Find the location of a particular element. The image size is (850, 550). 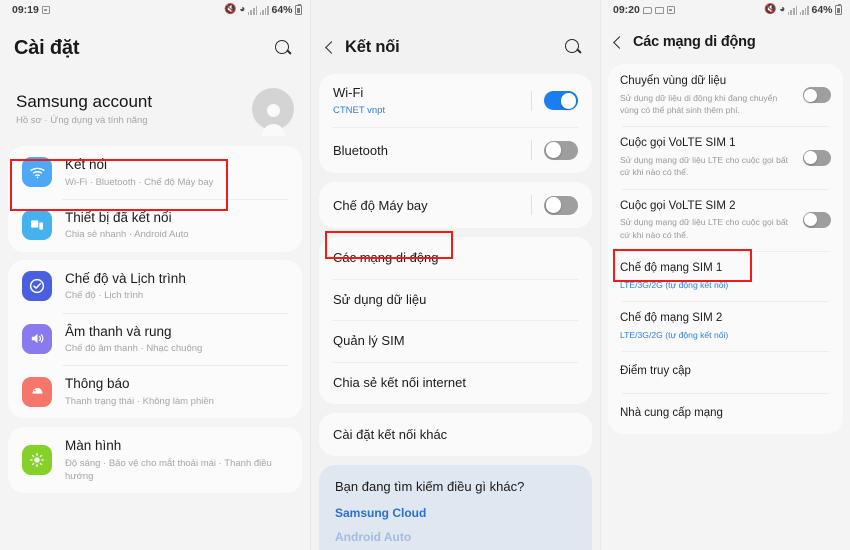

page-title: Kết nối is located at coordinates (372, 46).